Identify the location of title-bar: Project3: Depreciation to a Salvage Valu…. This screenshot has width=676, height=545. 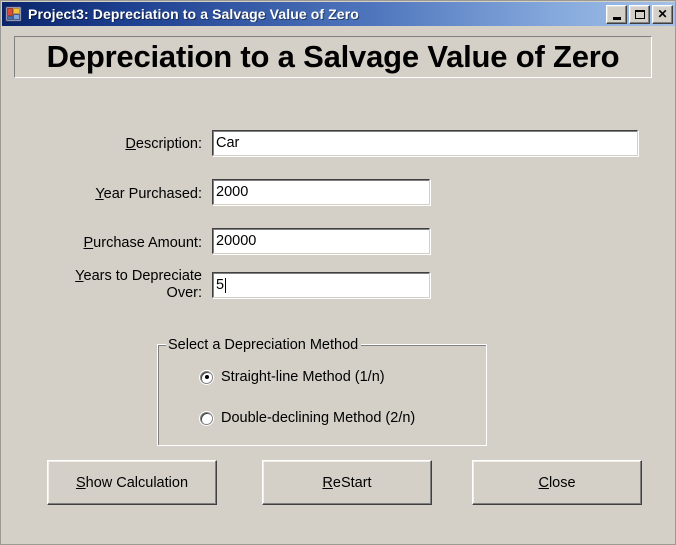
(338, 14).